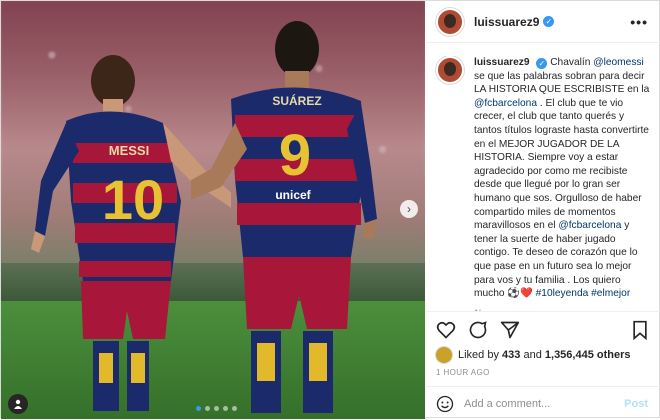 The width and height of the screenshot is (660, 420). I want to click on likes-summary: Liked by 433 and 1,356,445 others, so click(533, 355).